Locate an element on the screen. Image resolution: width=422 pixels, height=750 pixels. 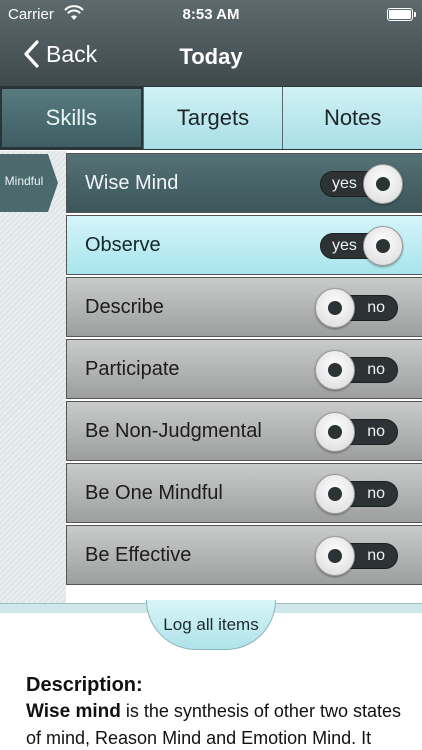
skill-label: Wise Mind is located at coordinates (132, 183).